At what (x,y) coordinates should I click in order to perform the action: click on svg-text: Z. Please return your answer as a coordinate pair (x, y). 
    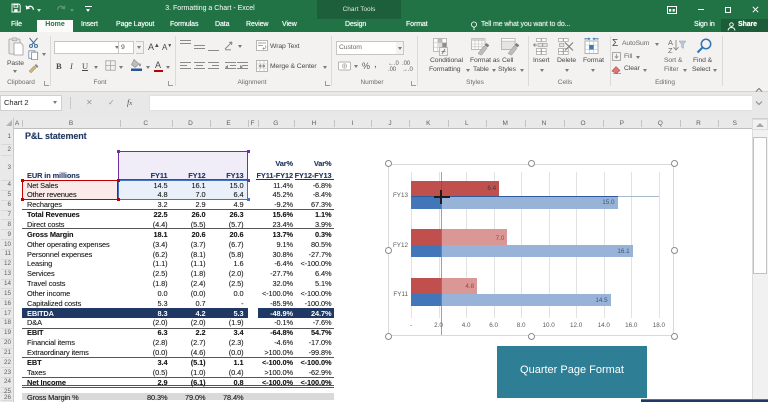
    Looking at the image, I should click on (670, 50).